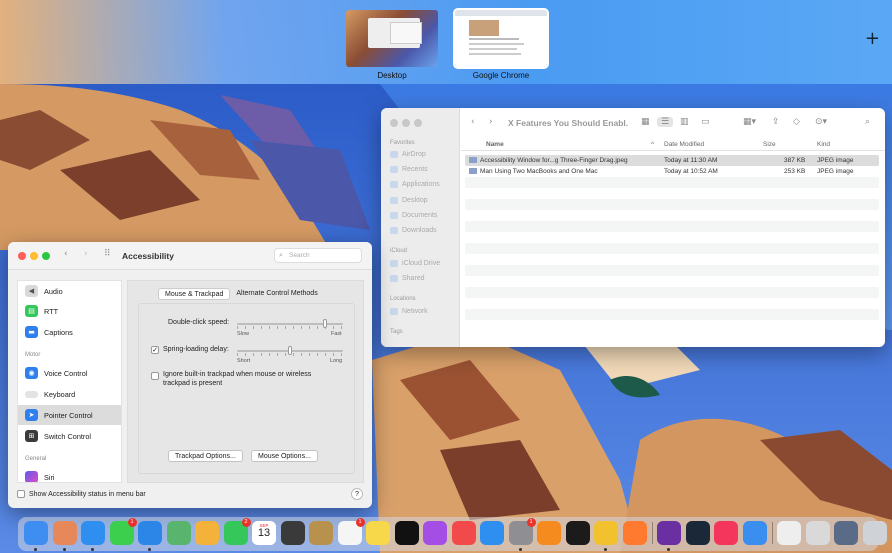  Describe the element at coordinates (705, 122) in the screenshot. I see `gallery-view-icon: ▭` at that location.